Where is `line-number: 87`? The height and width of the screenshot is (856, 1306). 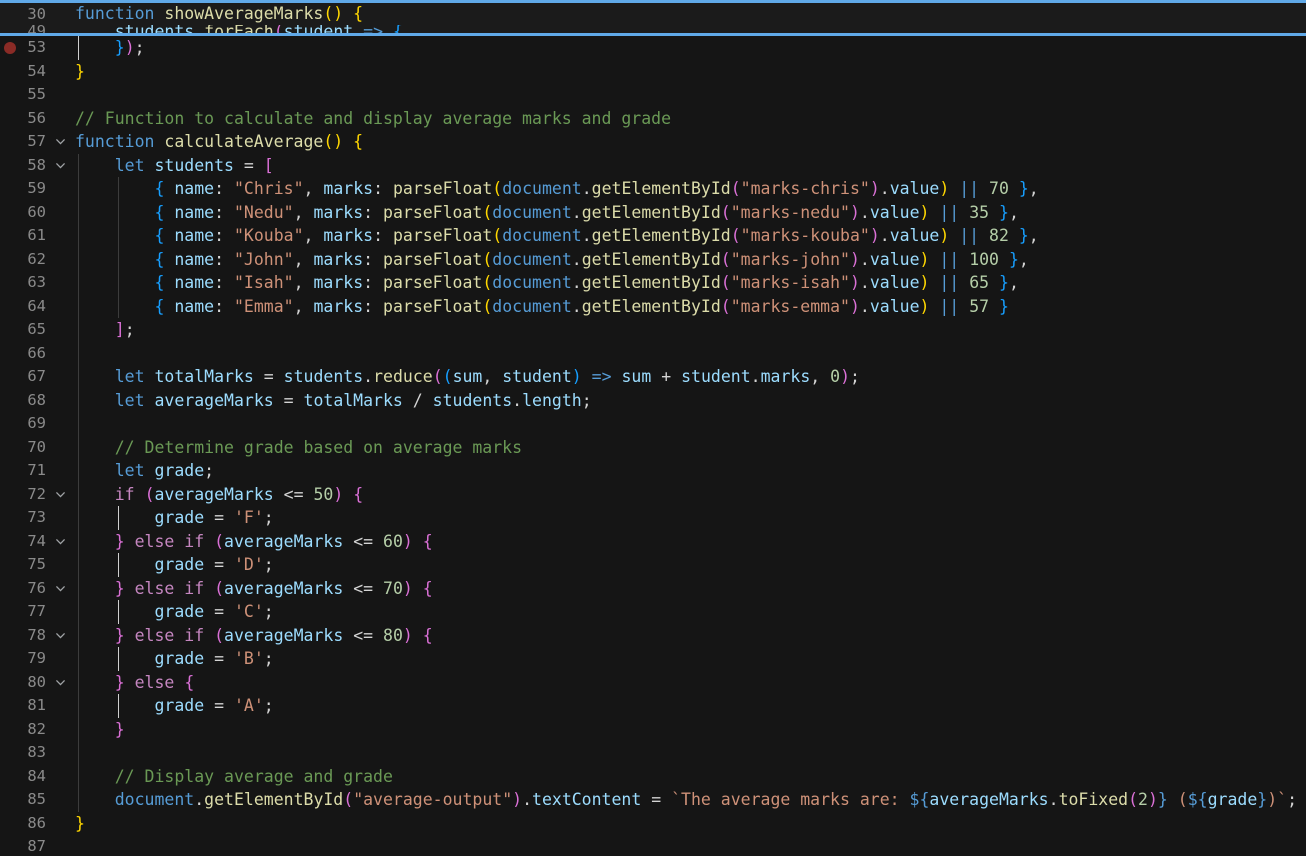 line-number: 87 is located at coordinates (33, 845).